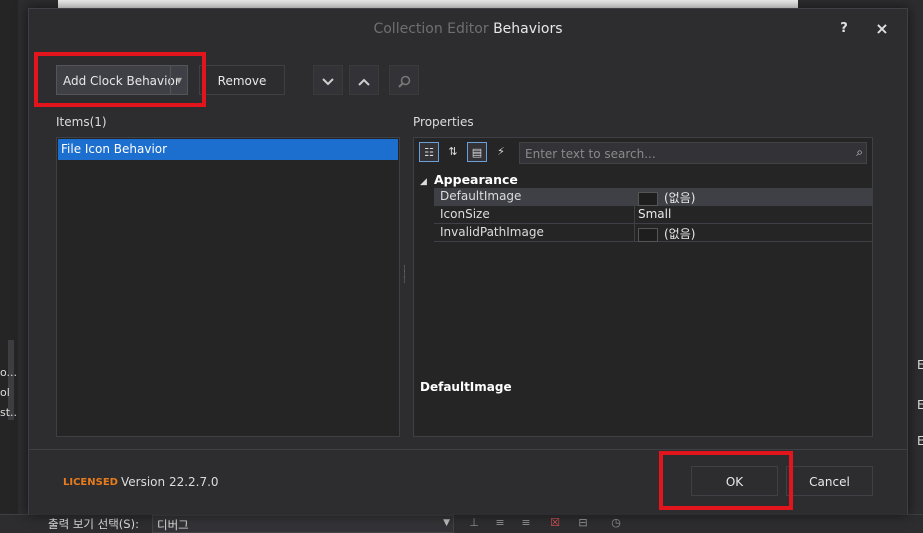 Image resolution: width=923 pixels, height=533 pixels. What do you see at coordinates (93, 524) in the screenshot?
I see `output-select-label: 출력 보기 선택(S):` at bounding box center [93, 524].